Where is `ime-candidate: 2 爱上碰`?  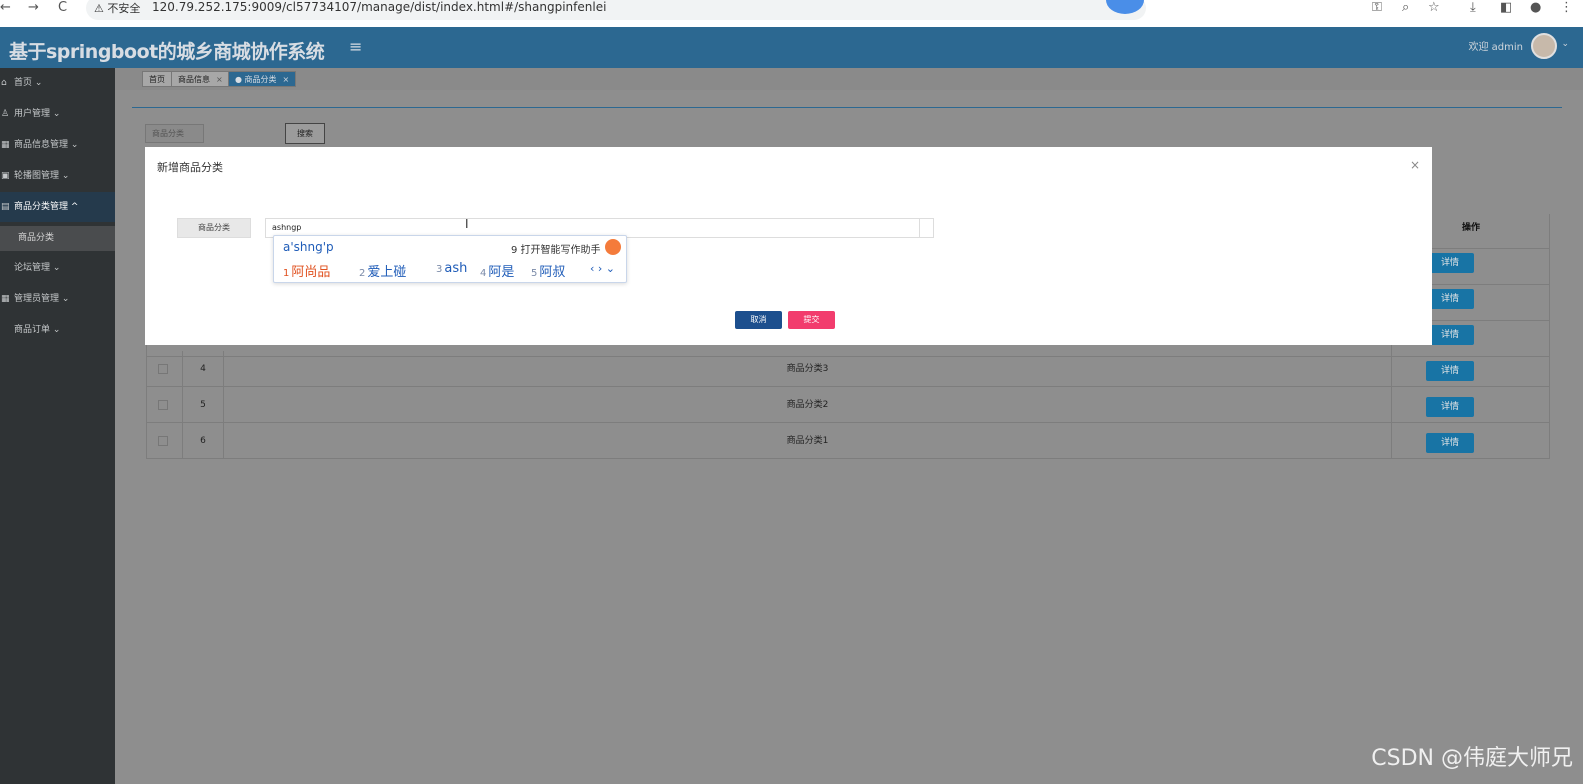 ime-candidate: 2 爱上碰 is located at coordinates (382, 270).